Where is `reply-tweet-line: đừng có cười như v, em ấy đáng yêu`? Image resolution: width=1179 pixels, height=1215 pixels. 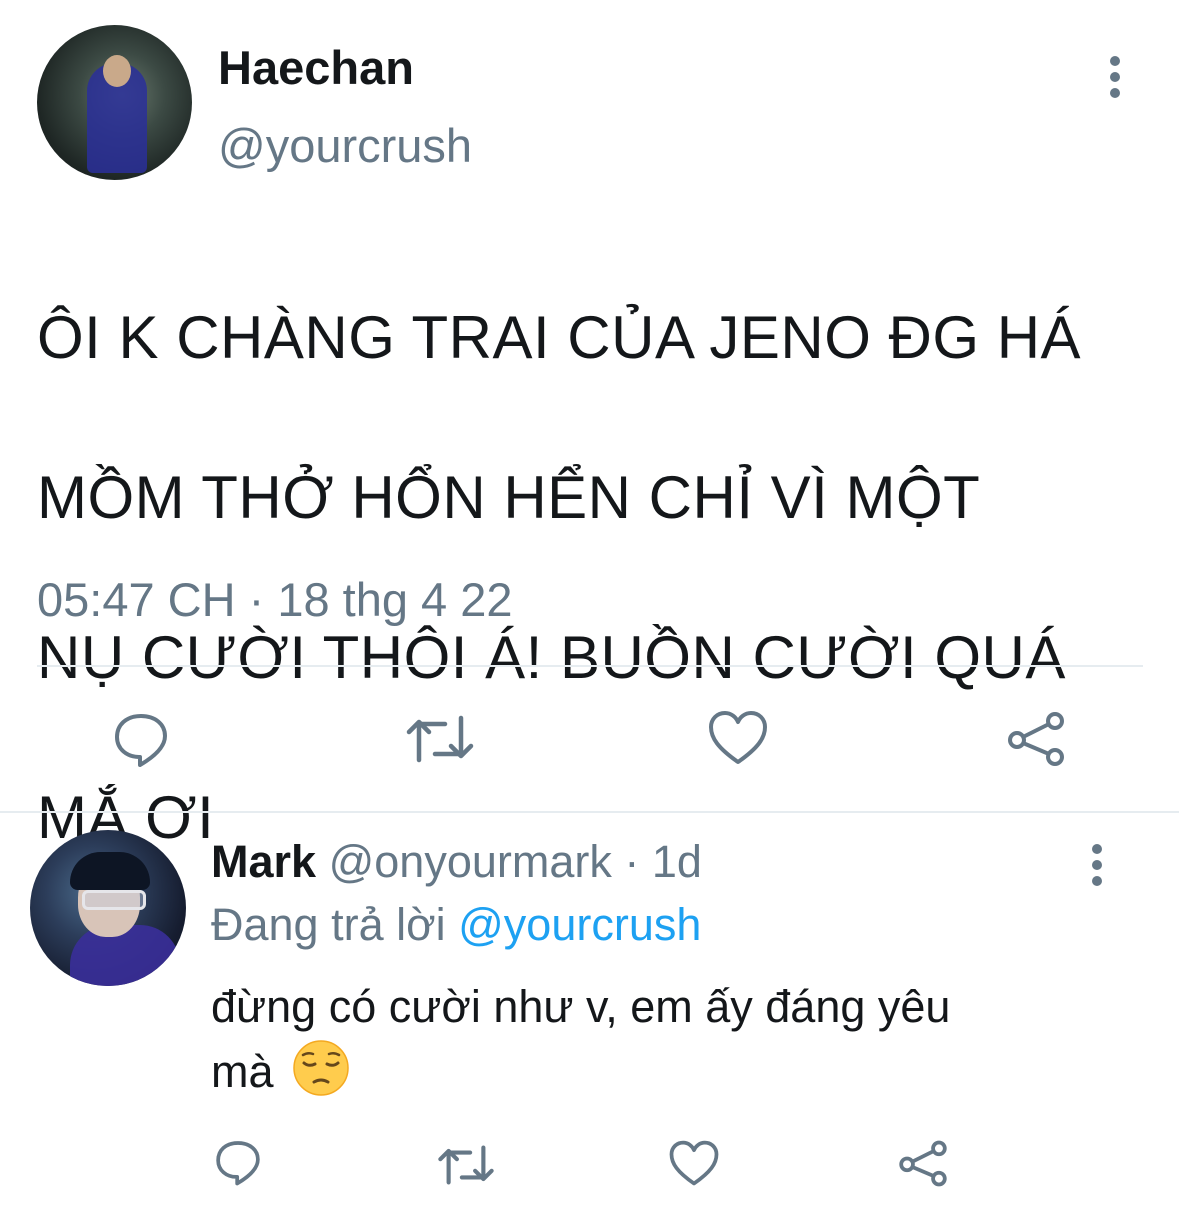
reply-tweet-line: đừng có cười như v, em ấy đáng yêu is located at coordinates (581, 1006).